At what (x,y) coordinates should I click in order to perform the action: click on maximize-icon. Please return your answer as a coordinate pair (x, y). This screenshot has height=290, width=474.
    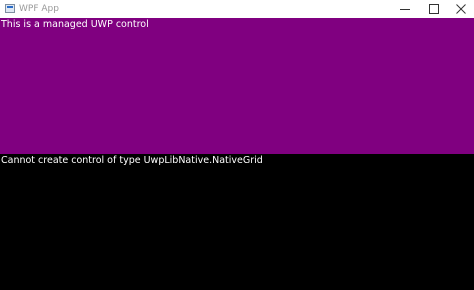
    Looking at the image, I should click on (434, 9).